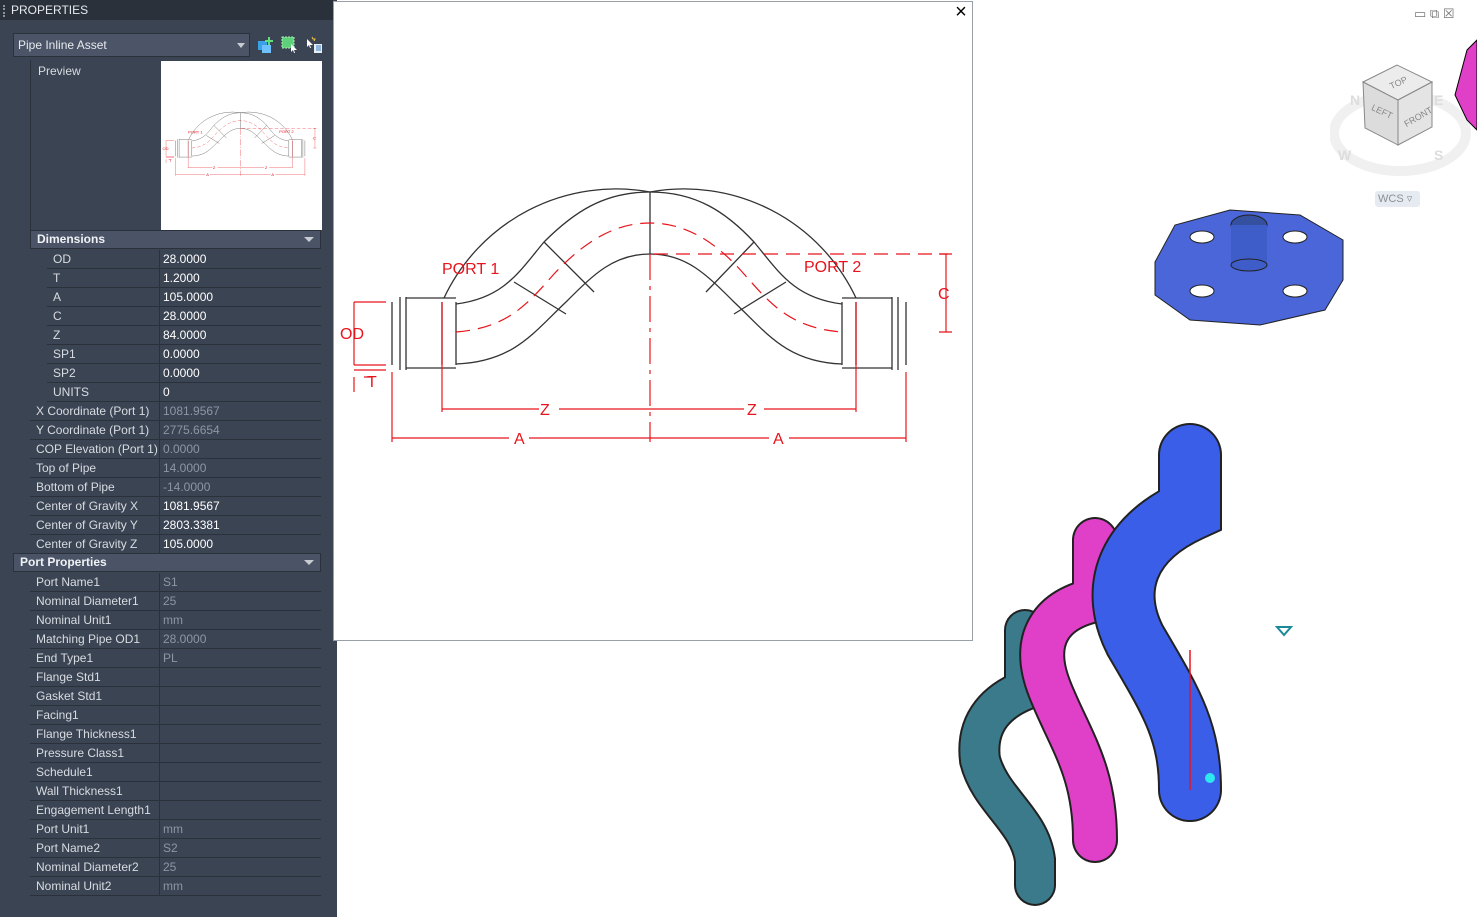  I want to click on property-row: Z 84.0000, so click(184, 335).